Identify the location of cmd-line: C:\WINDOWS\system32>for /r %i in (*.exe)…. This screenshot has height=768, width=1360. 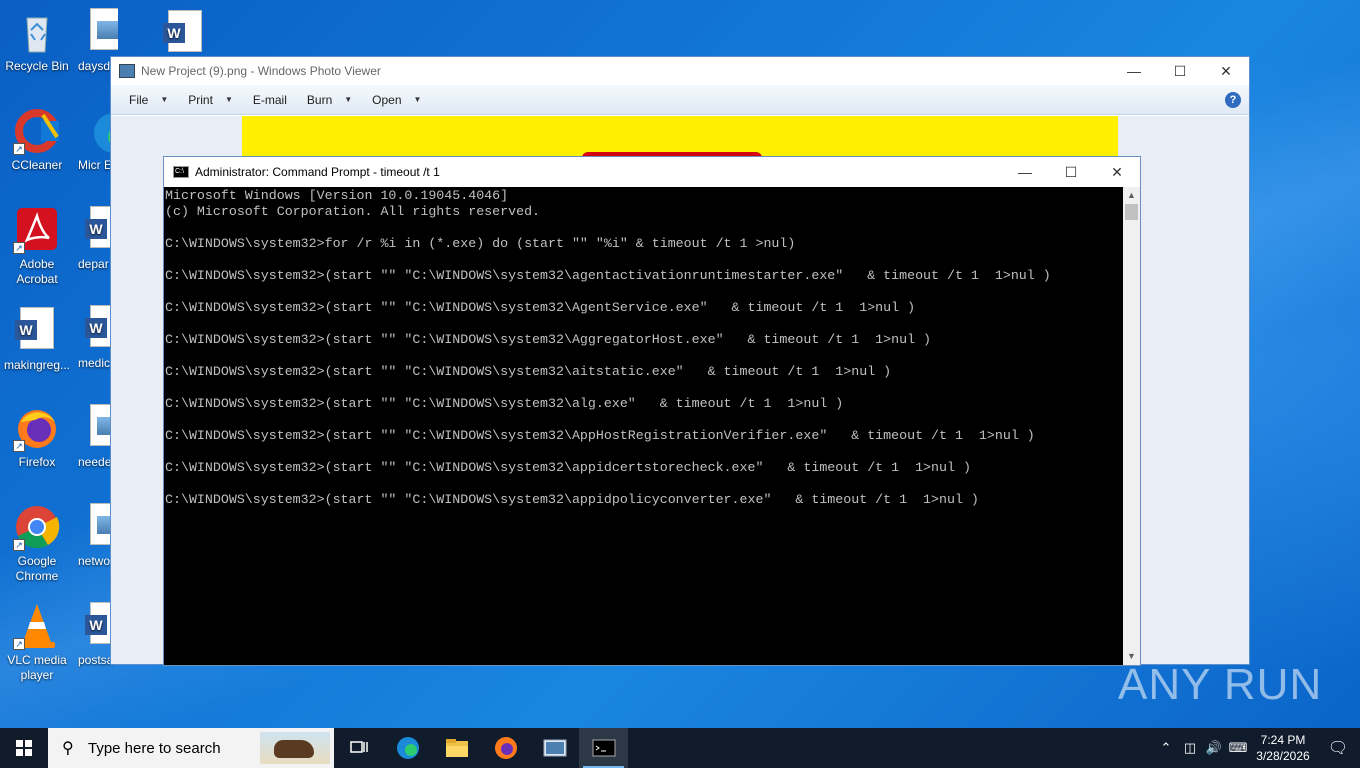
(480, 243).